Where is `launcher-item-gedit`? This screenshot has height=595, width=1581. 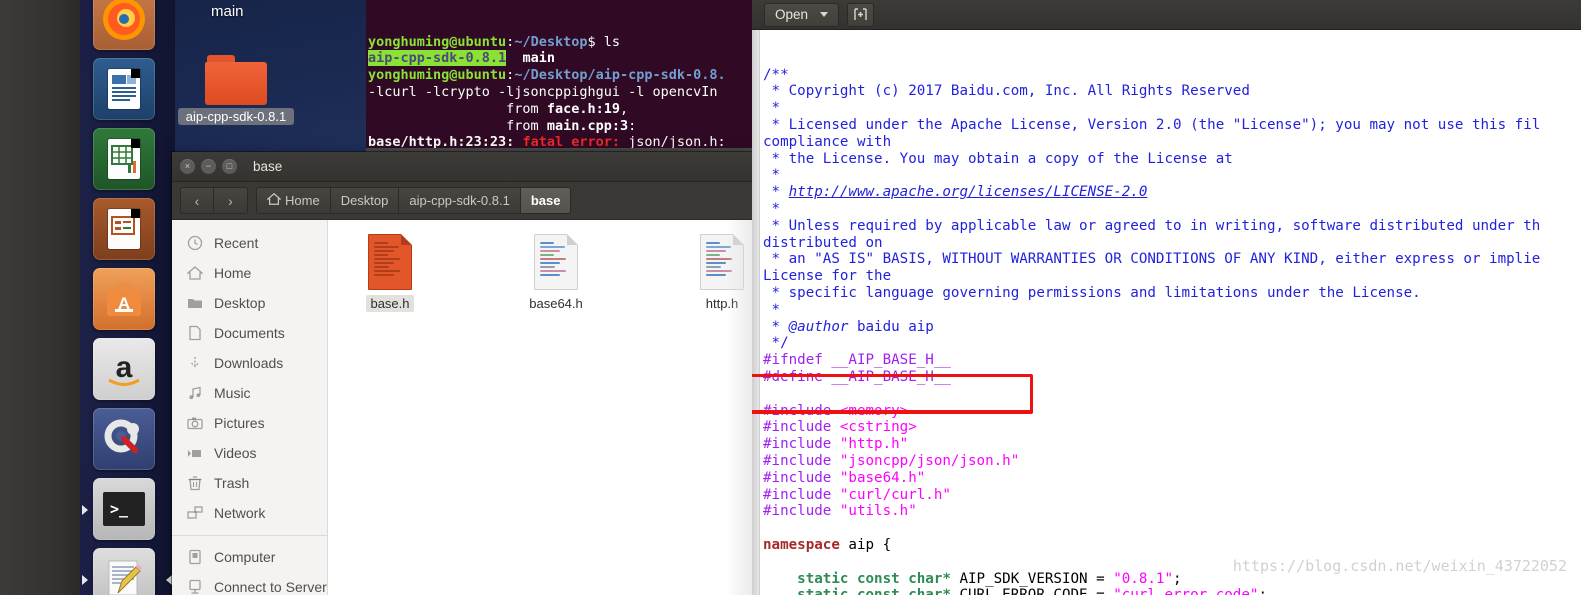 launcher-item-gedit is located at coordinates (124, 571).